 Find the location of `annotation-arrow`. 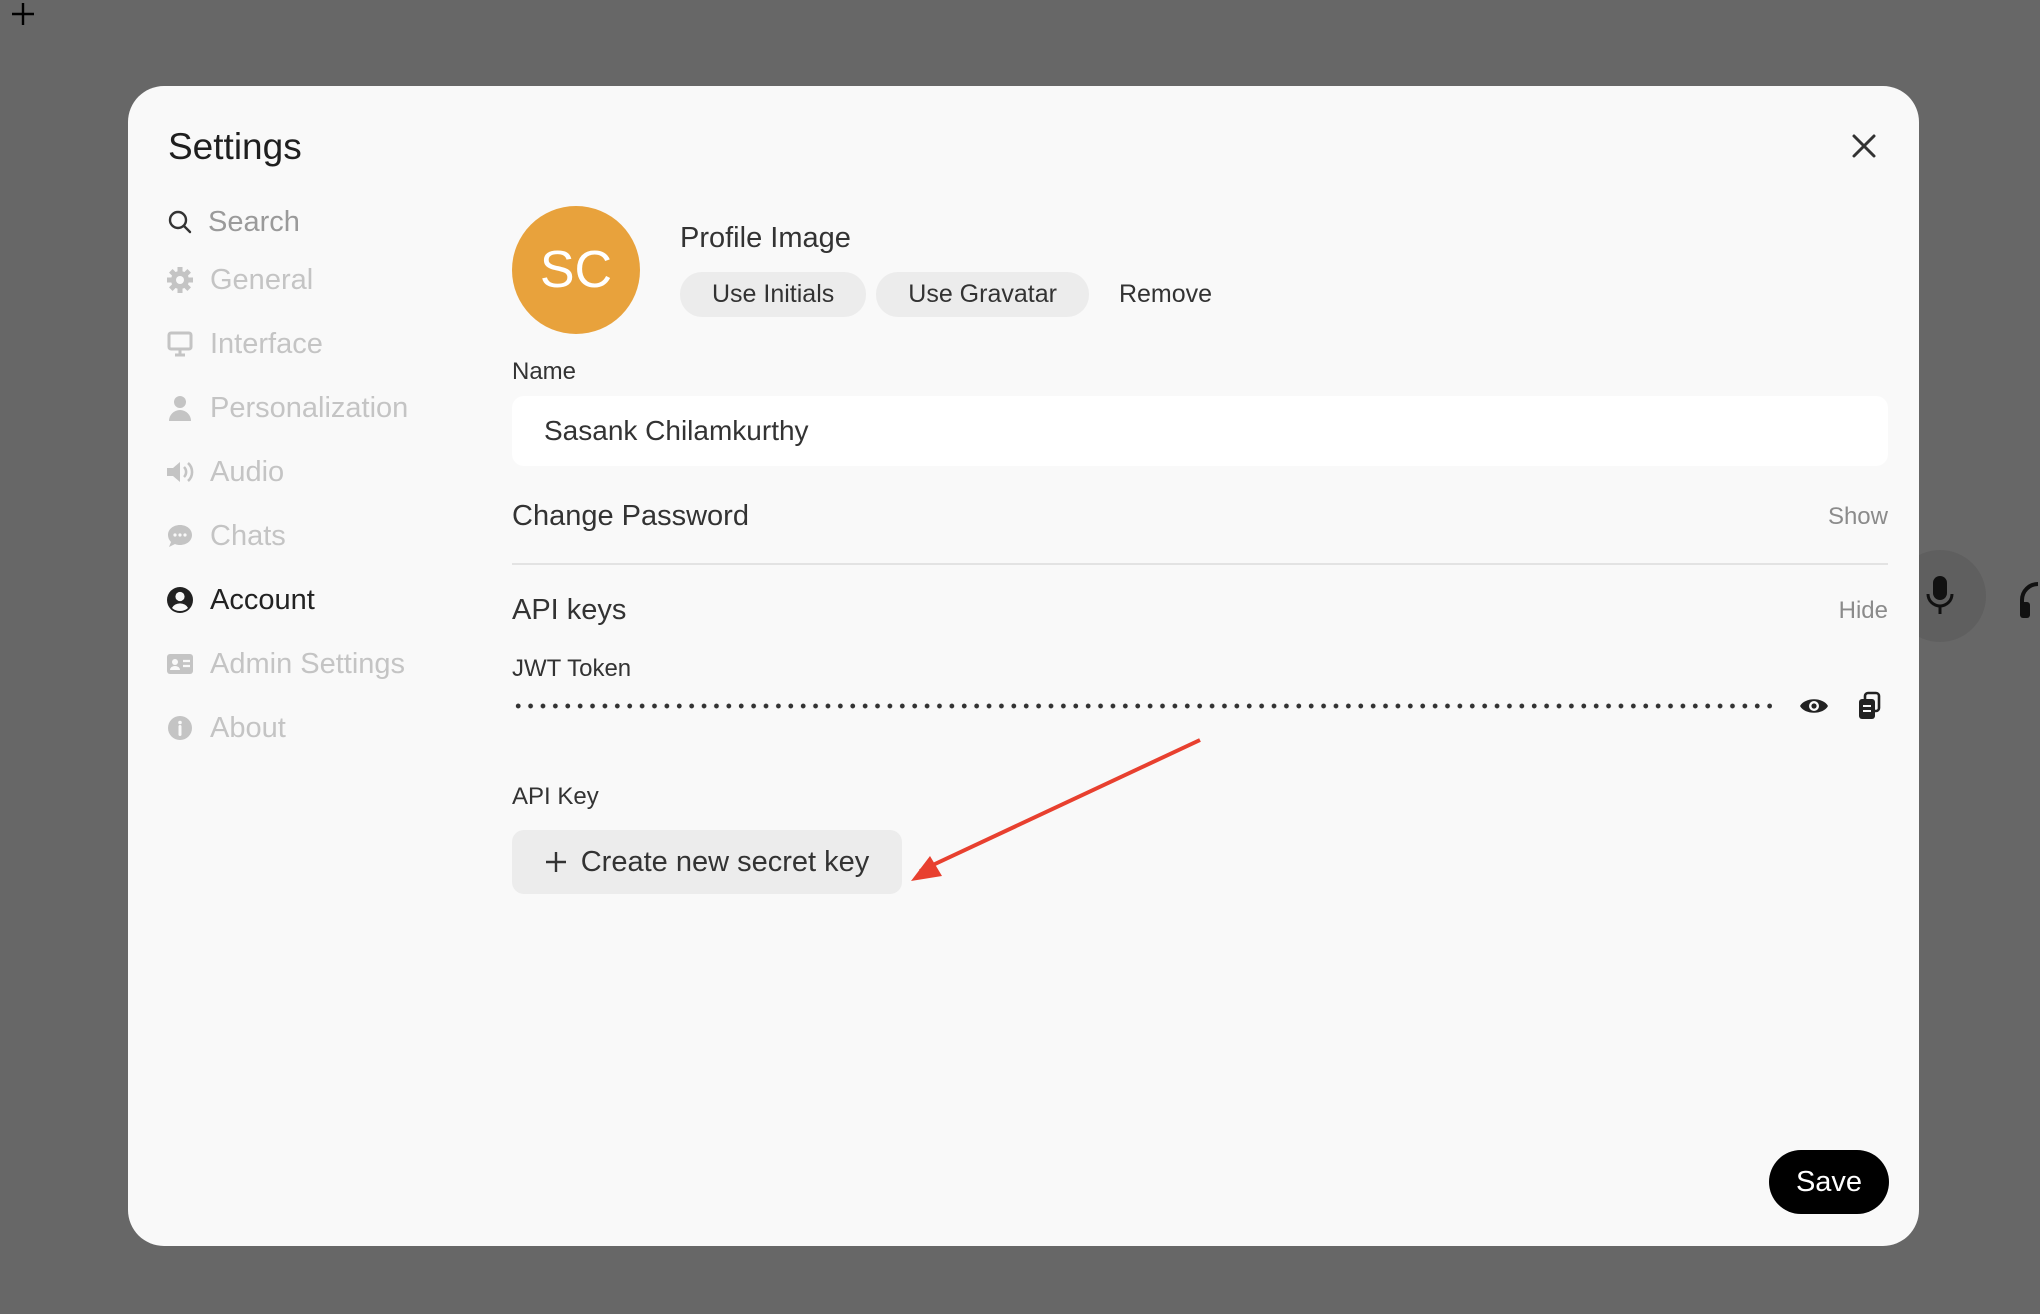

annotation-arrow is located at coordinates (1056, 809).